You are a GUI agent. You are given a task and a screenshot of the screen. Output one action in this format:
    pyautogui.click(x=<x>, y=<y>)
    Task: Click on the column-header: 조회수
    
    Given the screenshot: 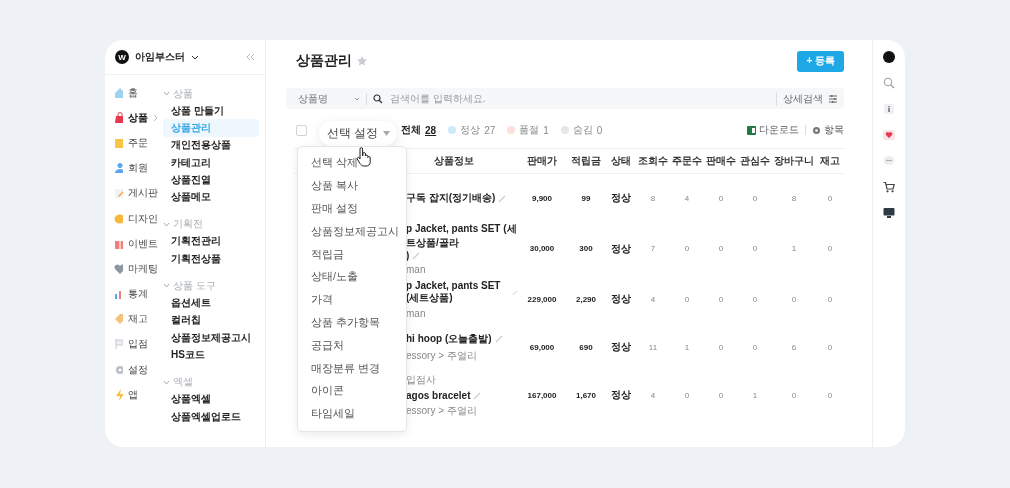 What is the action you would take?
    pyautogui.click(x=653, y=160)
    